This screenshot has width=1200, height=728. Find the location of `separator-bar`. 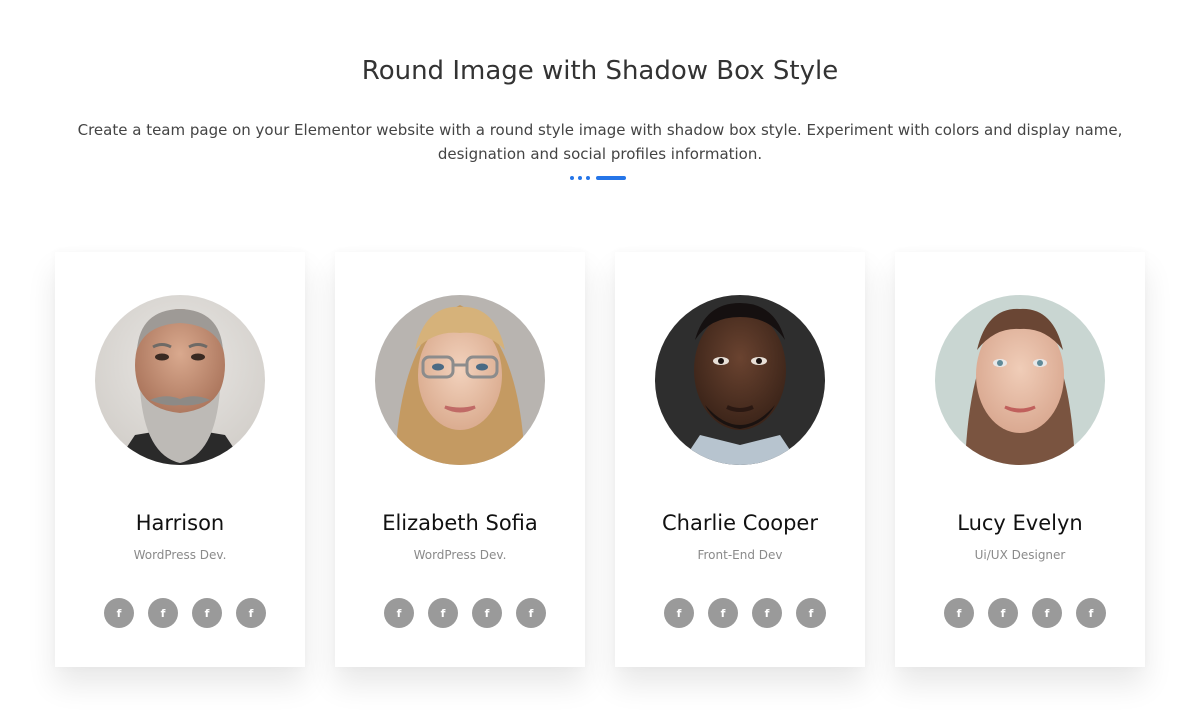

separator-bar is located at coordinates (611, 178).